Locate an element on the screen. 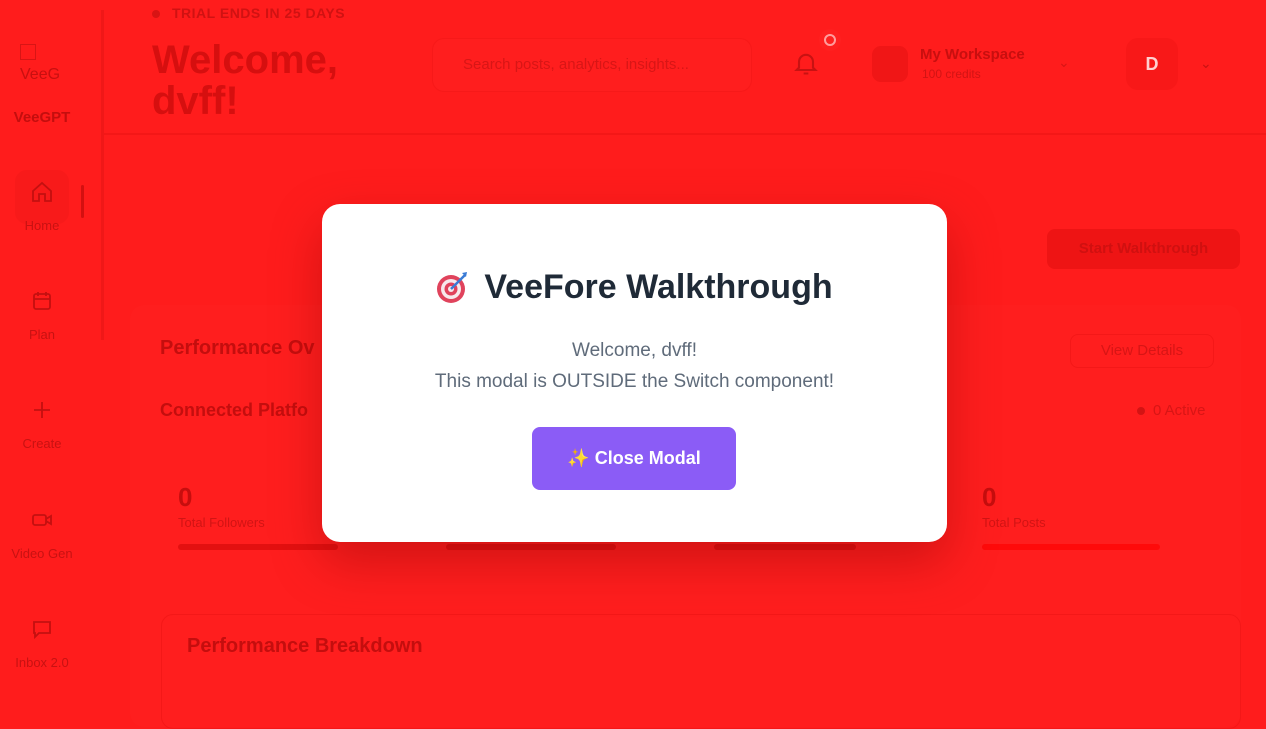 The width and height of the screenshot is (1266, 729). stat-posts: 0 Total Posts is located at coordinates (1071, 516).